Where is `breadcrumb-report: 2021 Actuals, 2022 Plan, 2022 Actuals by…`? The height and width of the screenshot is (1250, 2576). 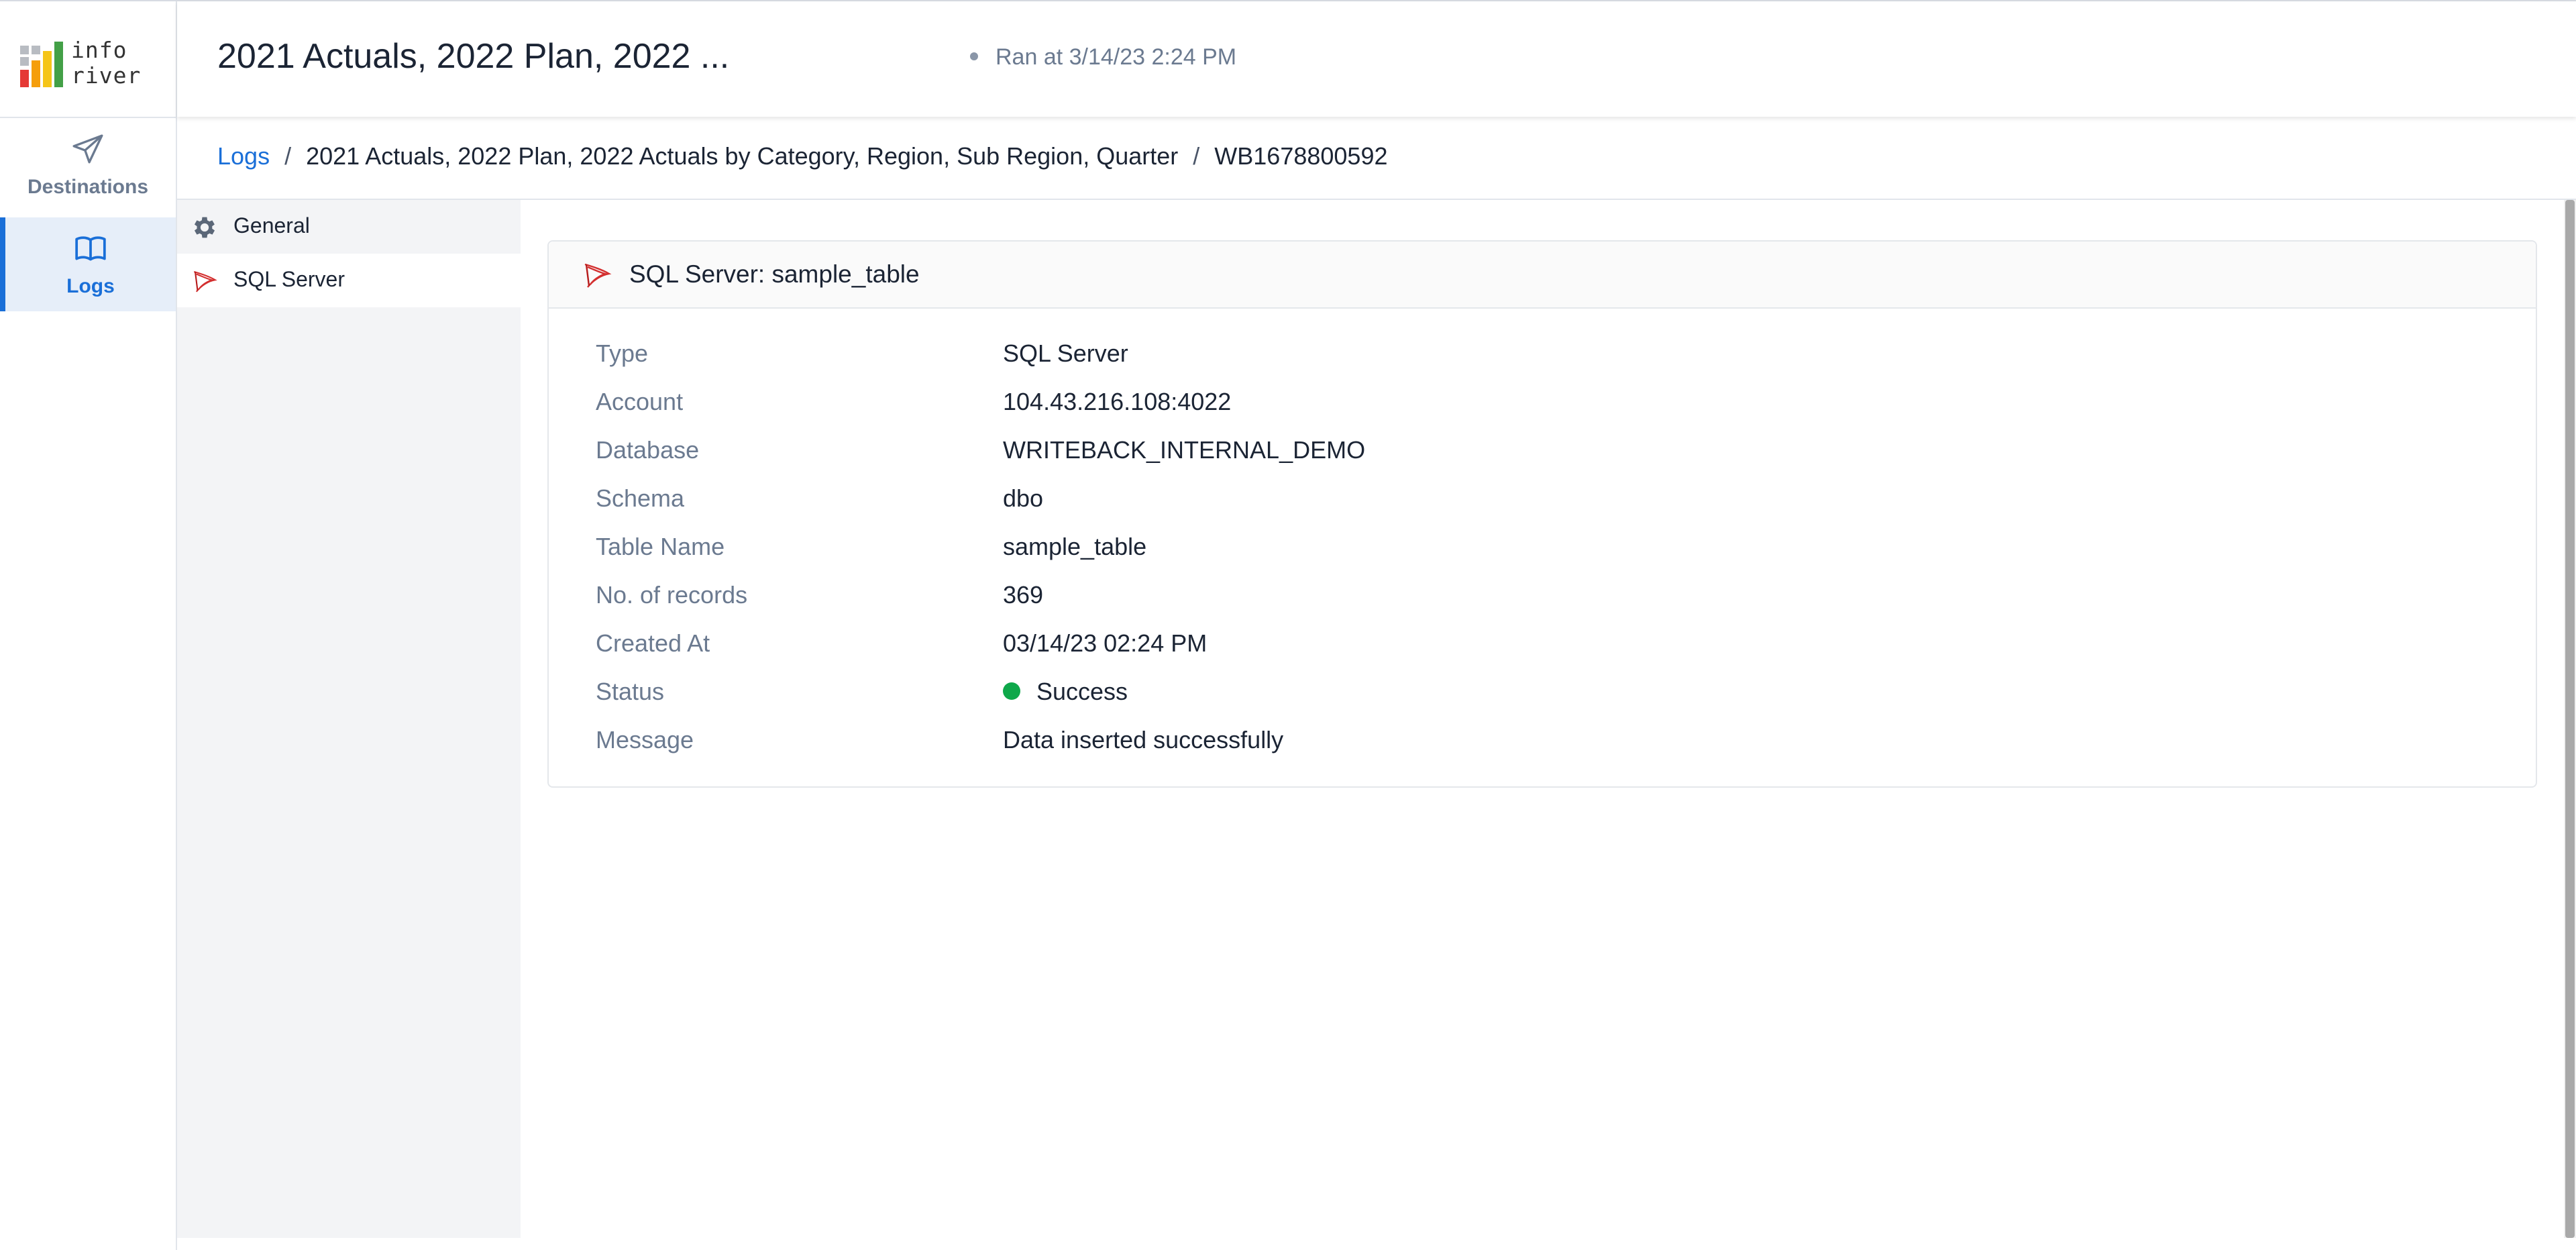
breadcrumb-report: 2021 Actuals, 2022 Plan, 2022 Actuals by… is located at coordinates (742, 156).